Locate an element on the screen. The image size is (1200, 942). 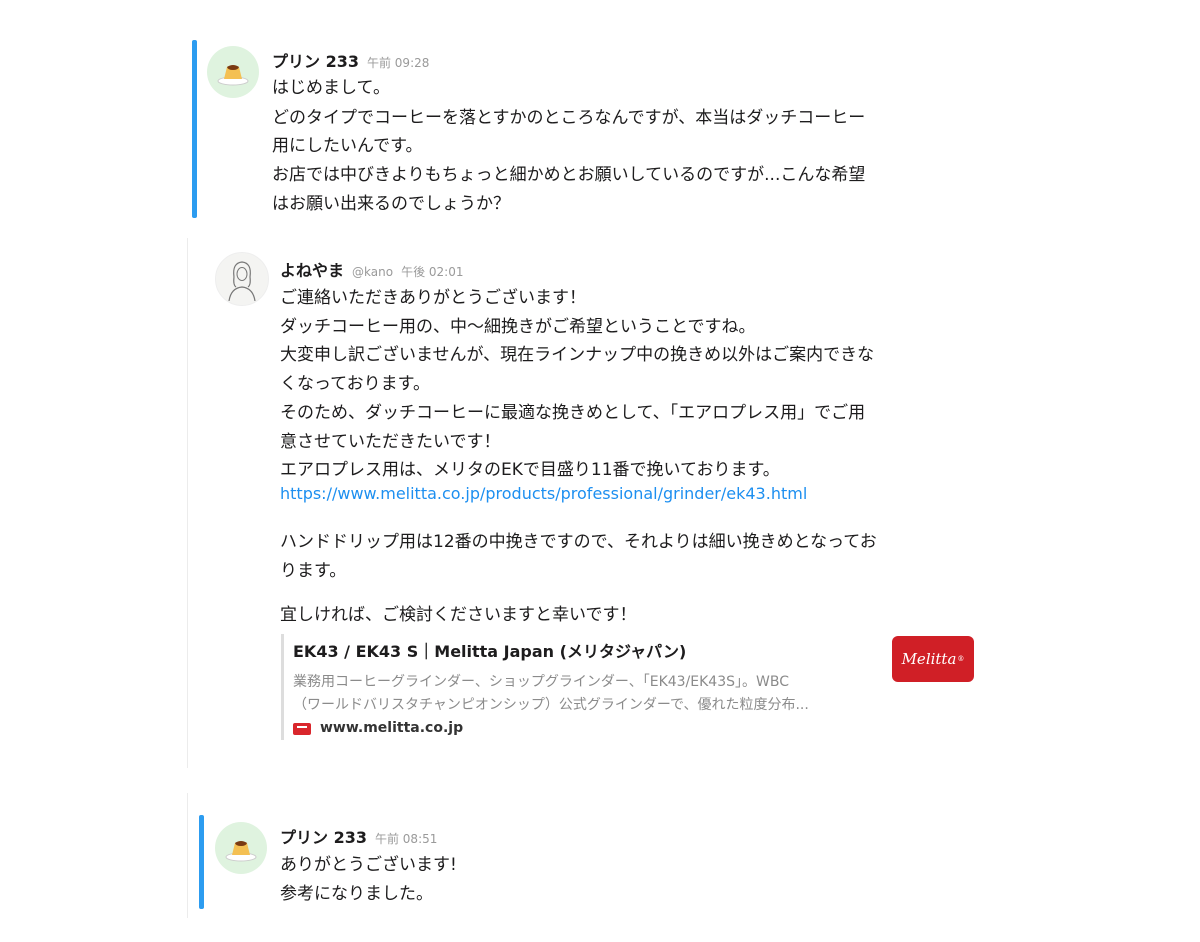
registered-mark: ® is located at coordinates (961, 659).